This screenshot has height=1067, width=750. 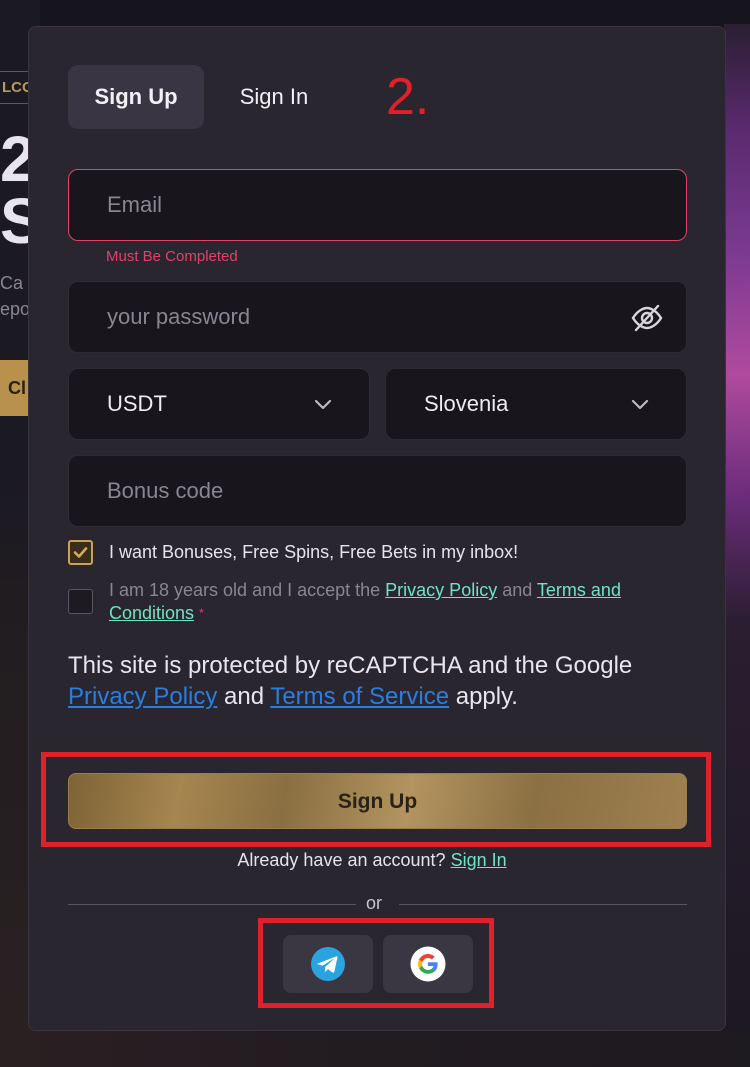 I want to click on google-privacy-link: Privacy Policy, so click(x=142, y=696).